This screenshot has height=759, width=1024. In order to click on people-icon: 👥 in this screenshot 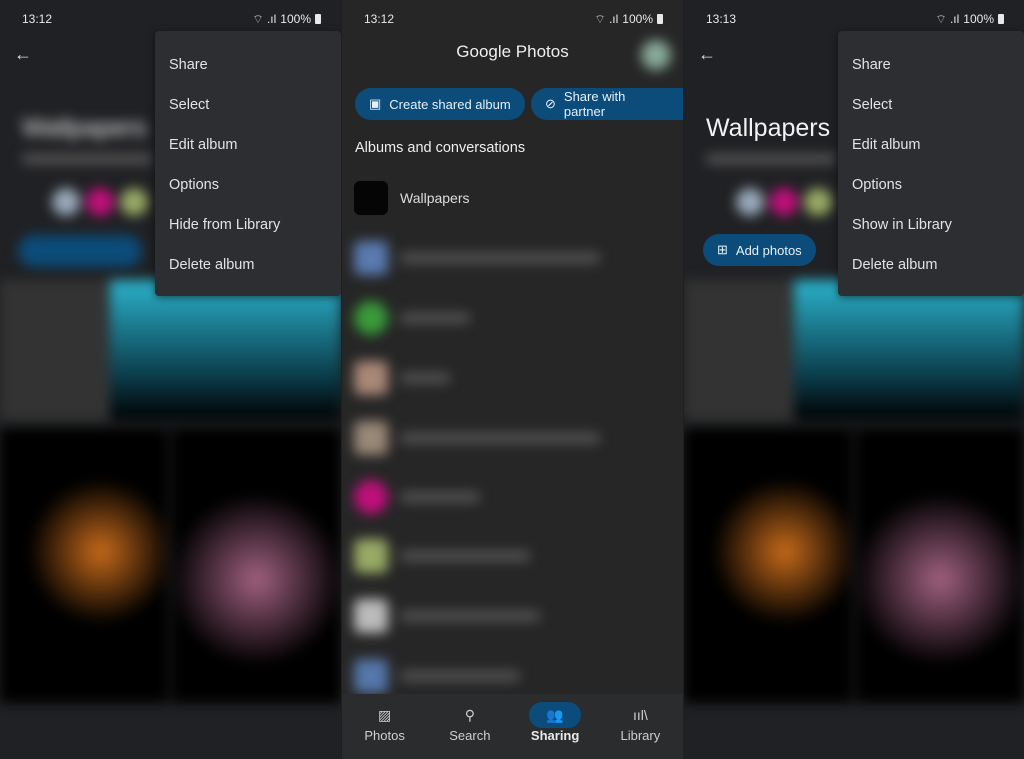, I will do `click(555, 715)`.